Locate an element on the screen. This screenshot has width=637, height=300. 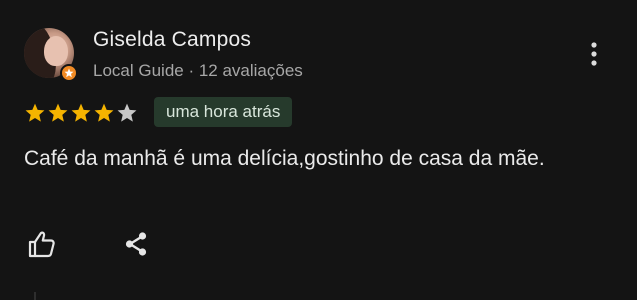
thumbs-up-icon is located at coordinates (41, 244).